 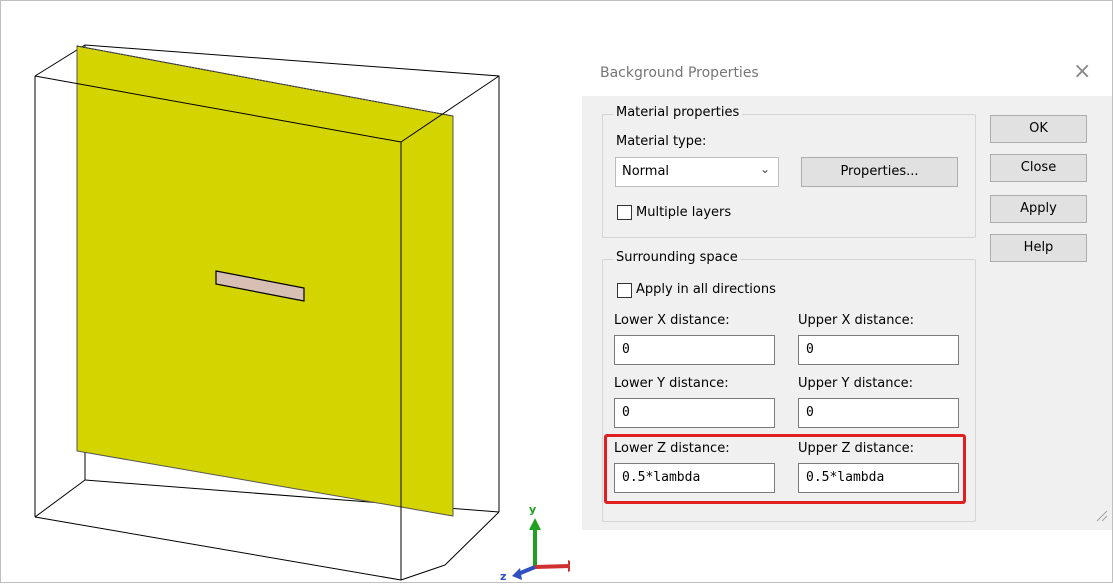 I want to click on close-icon: ×, so click(x=1082, y=72).